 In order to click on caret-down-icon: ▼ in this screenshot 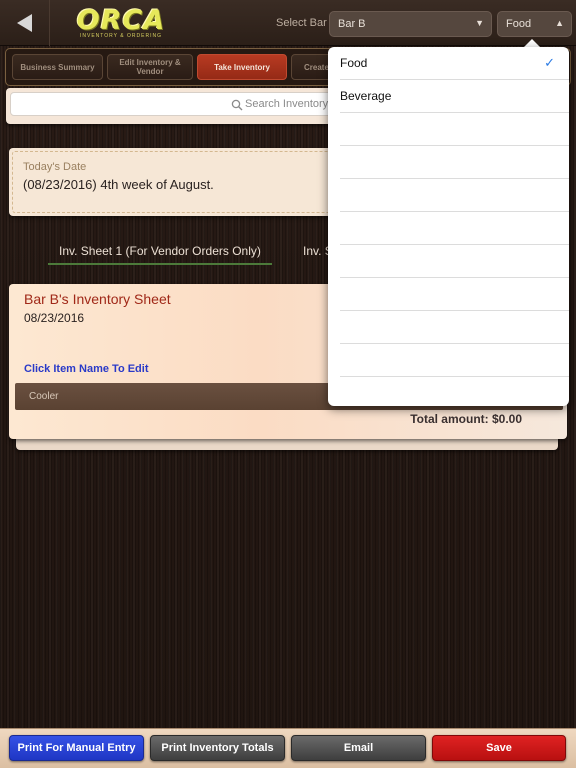, I will do `click(479, 23)`.